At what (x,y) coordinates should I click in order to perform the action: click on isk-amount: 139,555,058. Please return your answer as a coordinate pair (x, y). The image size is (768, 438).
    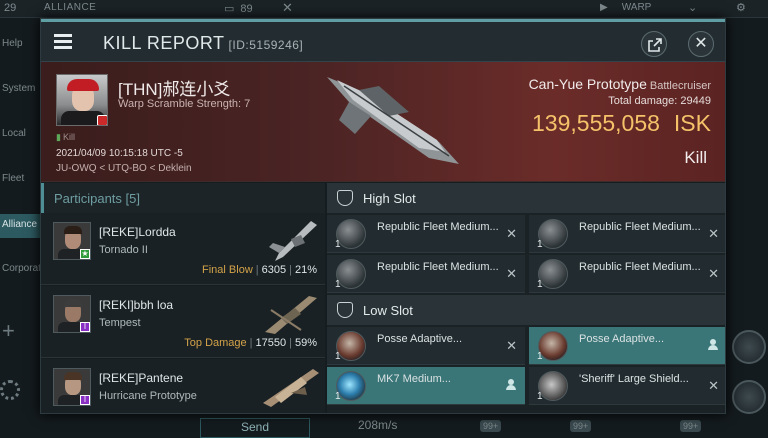
    Looking at the image, I should click on (596, 123).